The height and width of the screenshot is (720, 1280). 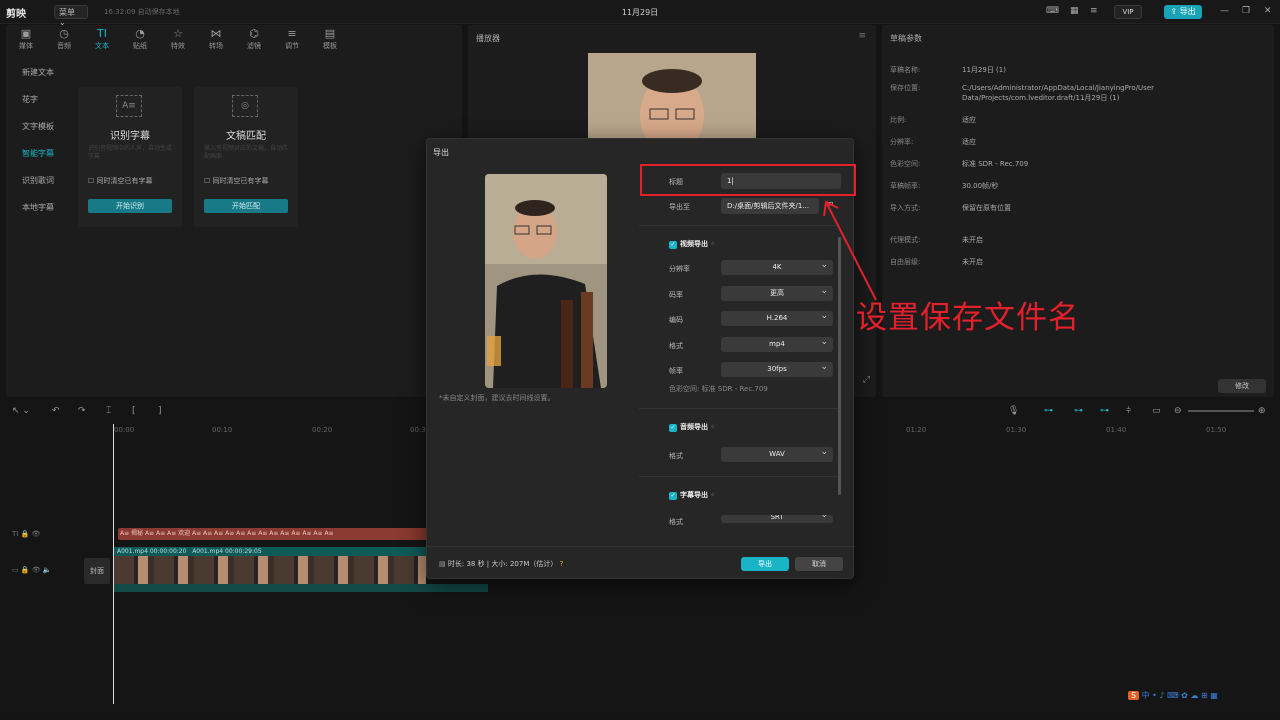 I want to click on split-icon: ⌶, so click(x=108, y=411).